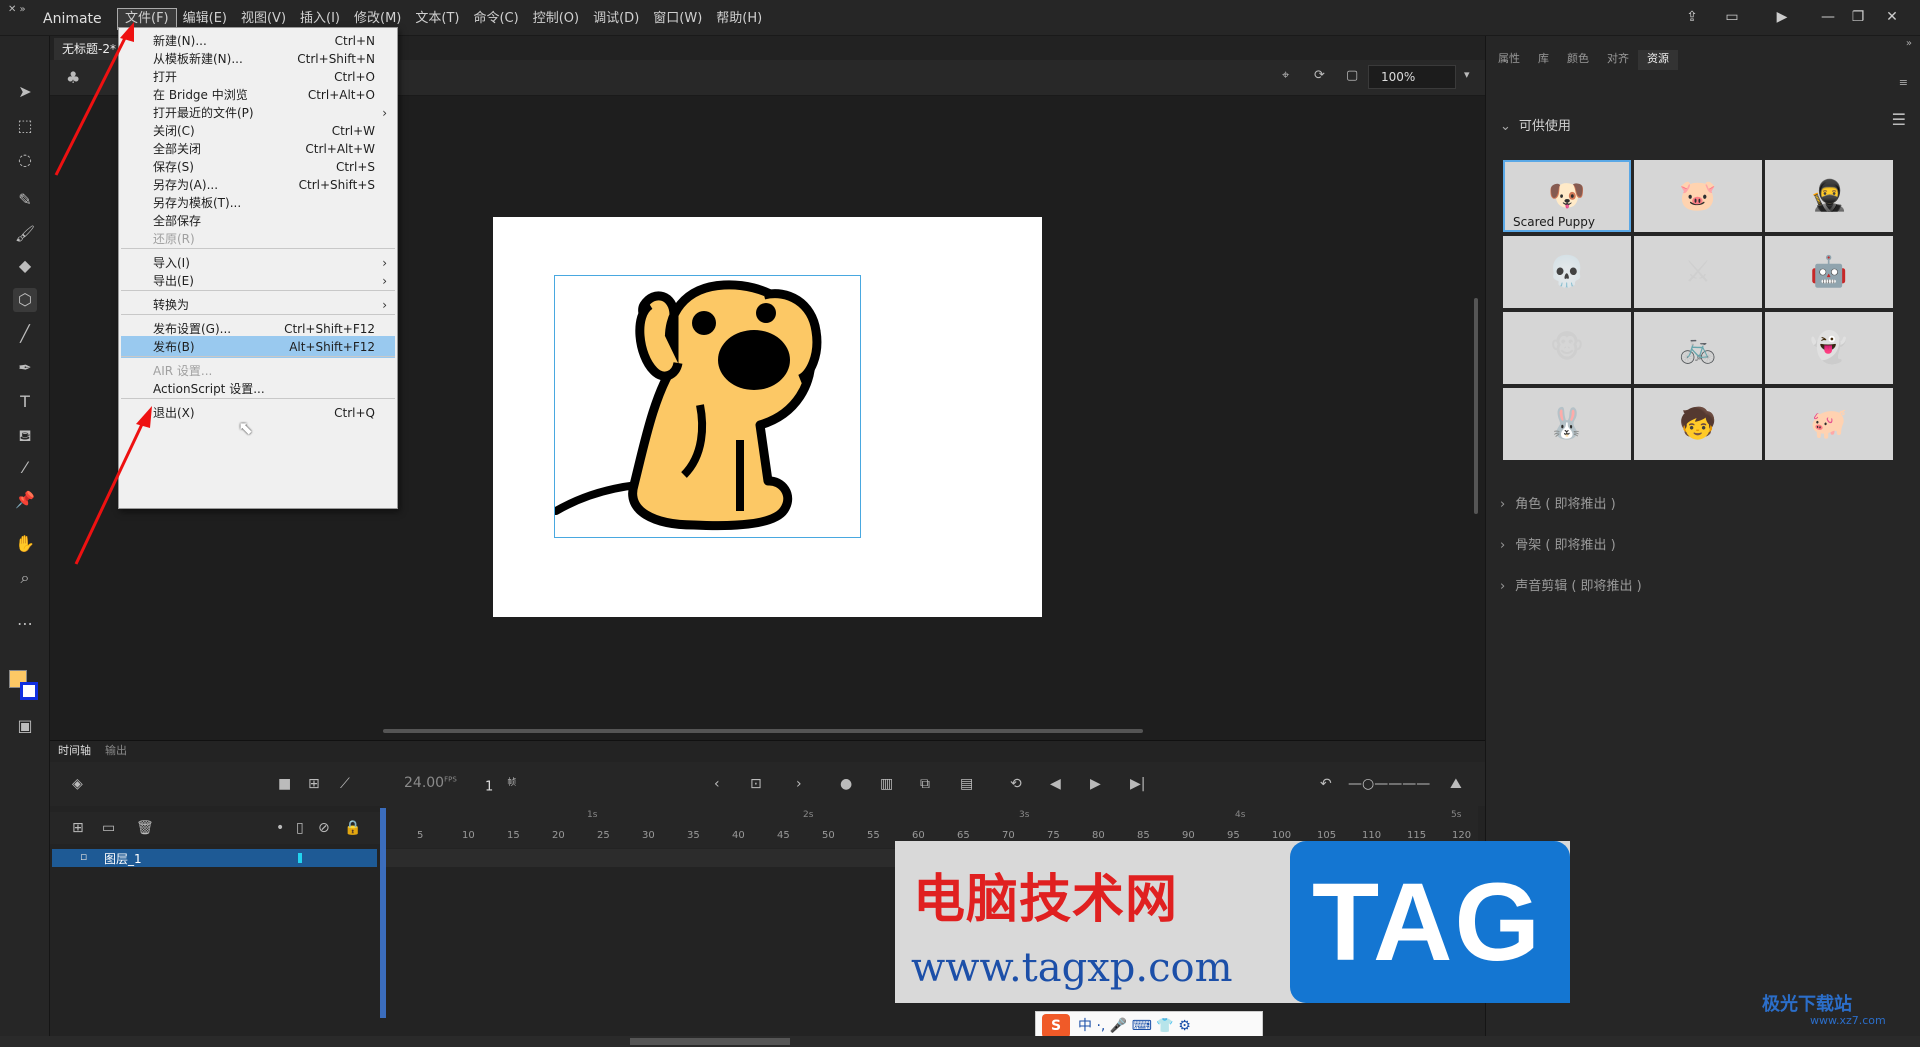  What do you see at coordinates (1567, 196) in the screenshot?
I see `asset-thumbnail: 🐶 Scared Puppy` at bounding box center [1567, 196].